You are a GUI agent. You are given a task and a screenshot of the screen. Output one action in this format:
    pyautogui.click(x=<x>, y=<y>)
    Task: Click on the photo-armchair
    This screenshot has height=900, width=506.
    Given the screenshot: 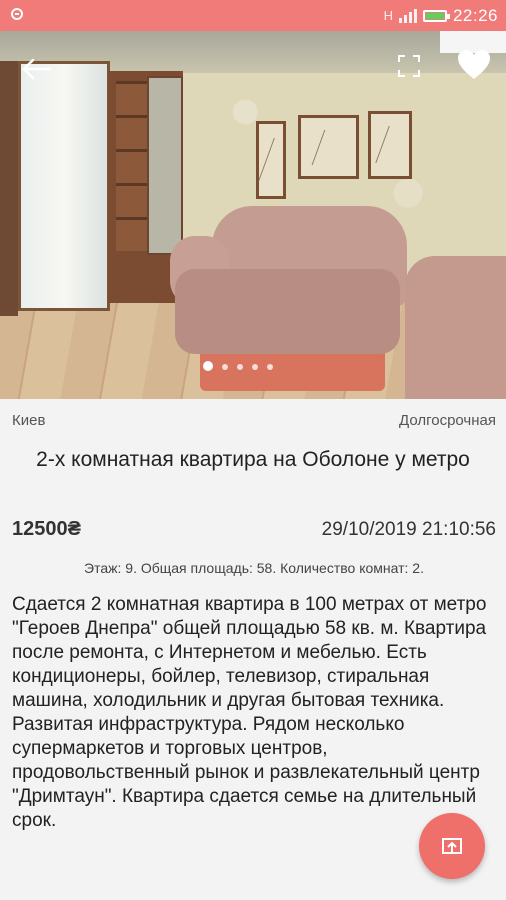 What is the action you would take?
    pyautogui.click(x=455, y=327)
    